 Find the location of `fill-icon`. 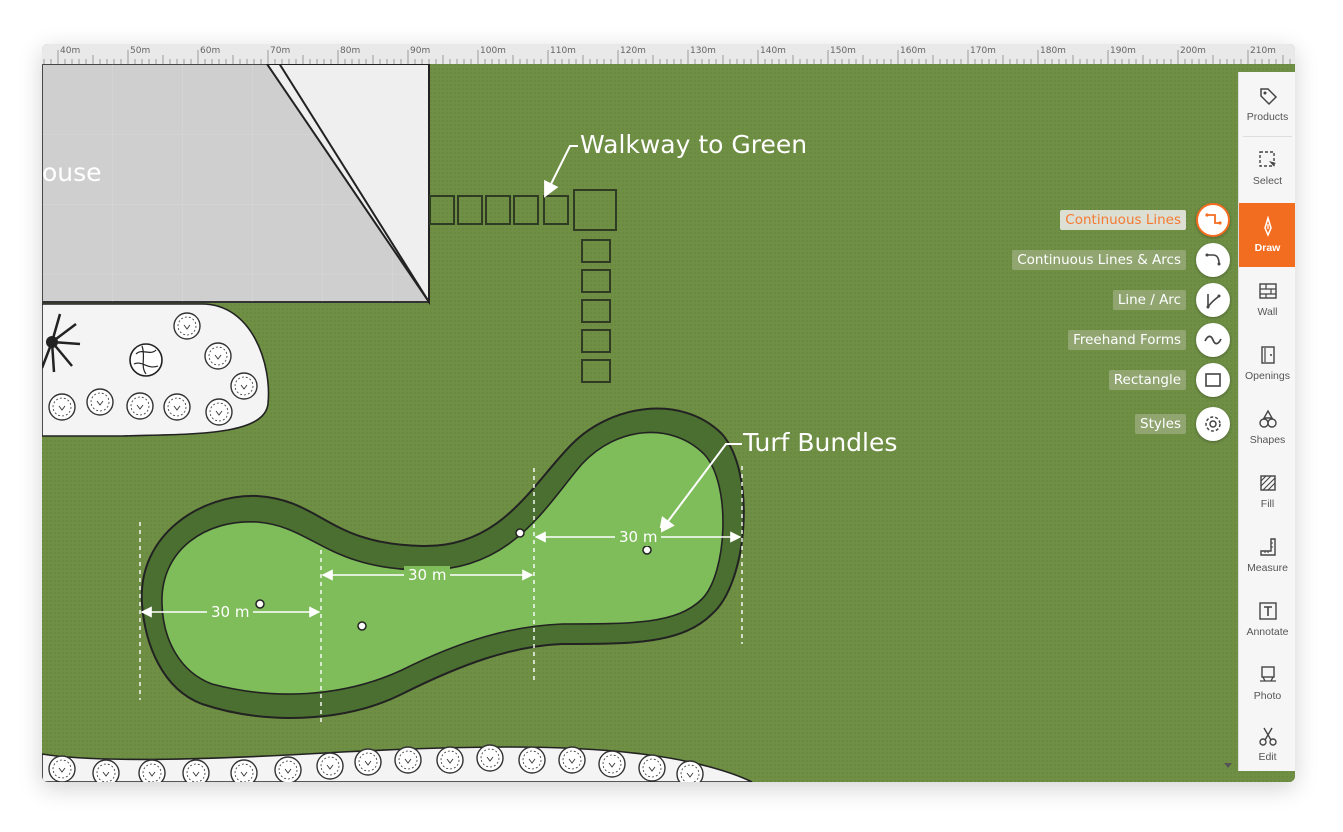

fill-icon is located at coordinates (1267, 483).